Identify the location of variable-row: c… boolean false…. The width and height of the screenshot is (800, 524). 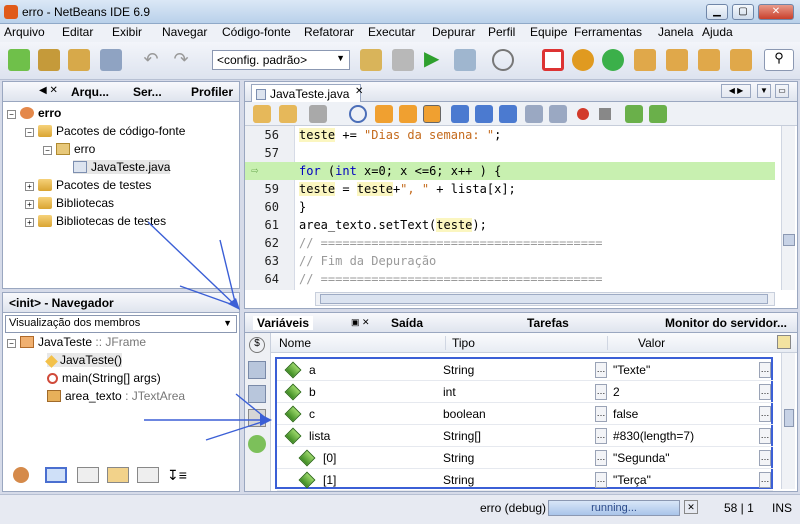
(525, 414).